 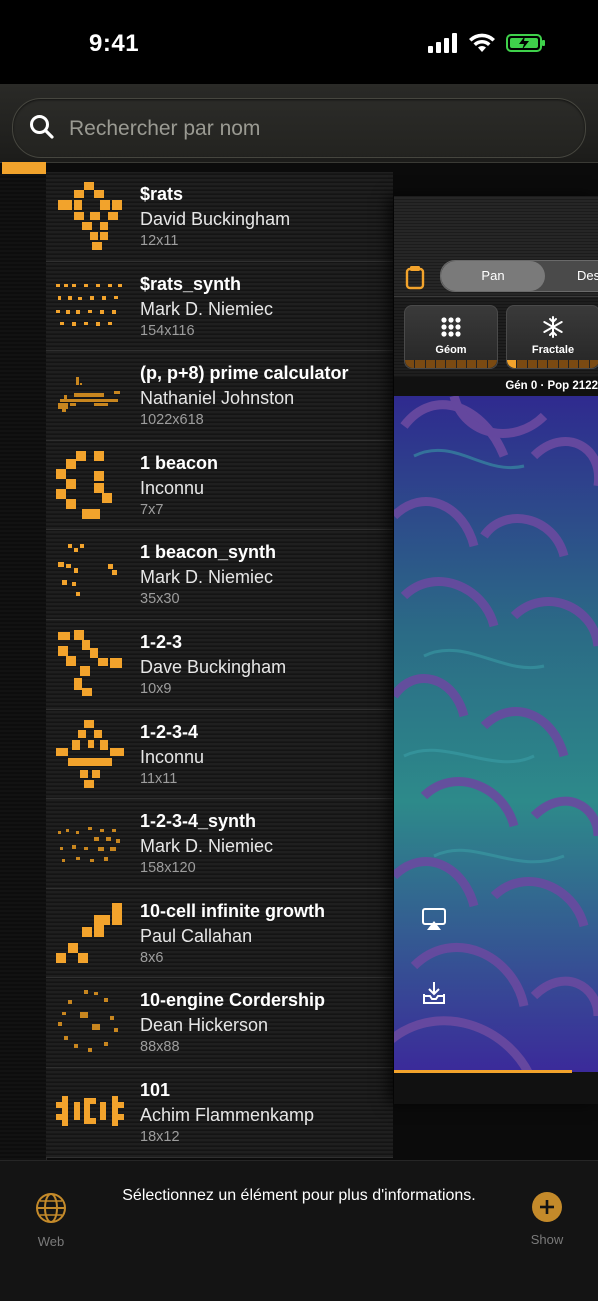 I want to click on tray-download-icon, so click(x=434, y=993).